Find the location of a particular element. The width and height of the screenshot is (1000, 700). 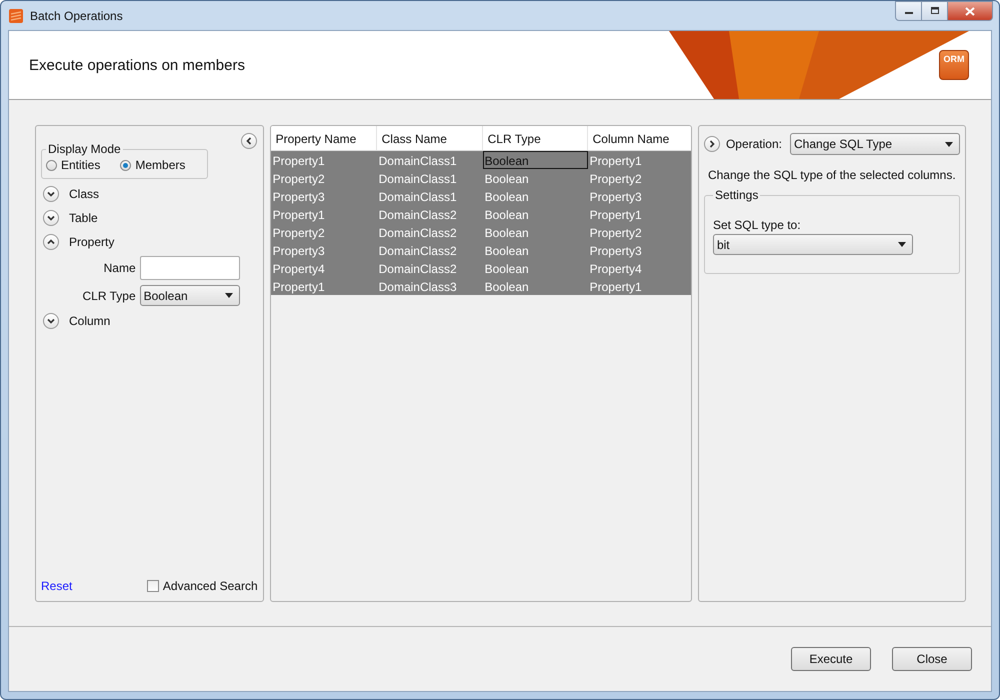

app-icon is located at coordinates (16, 16).